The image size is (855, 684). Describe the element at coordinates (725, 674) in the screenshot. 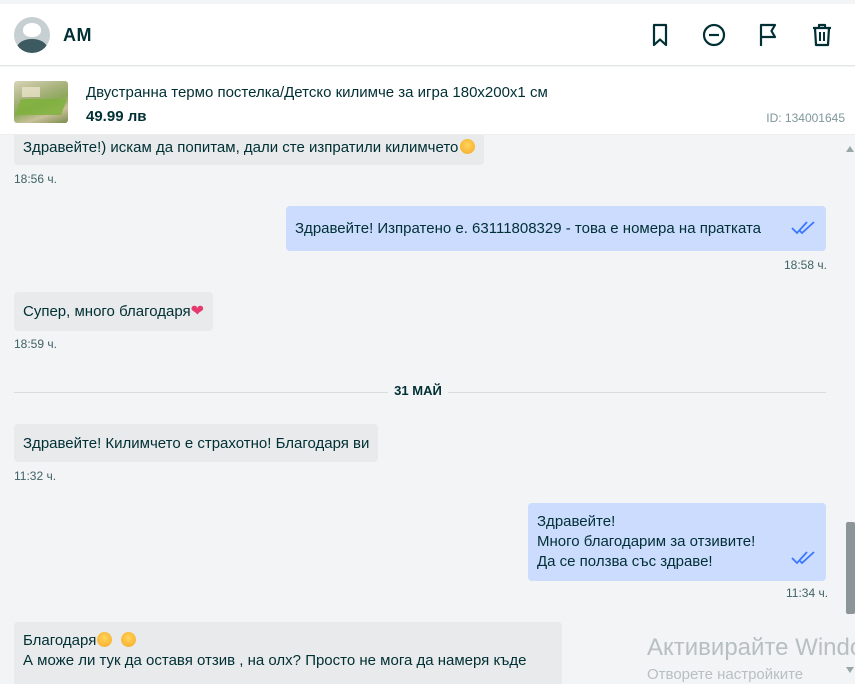

I see `windows-activation-watermark-subtext: Отворете настройките` at that location.